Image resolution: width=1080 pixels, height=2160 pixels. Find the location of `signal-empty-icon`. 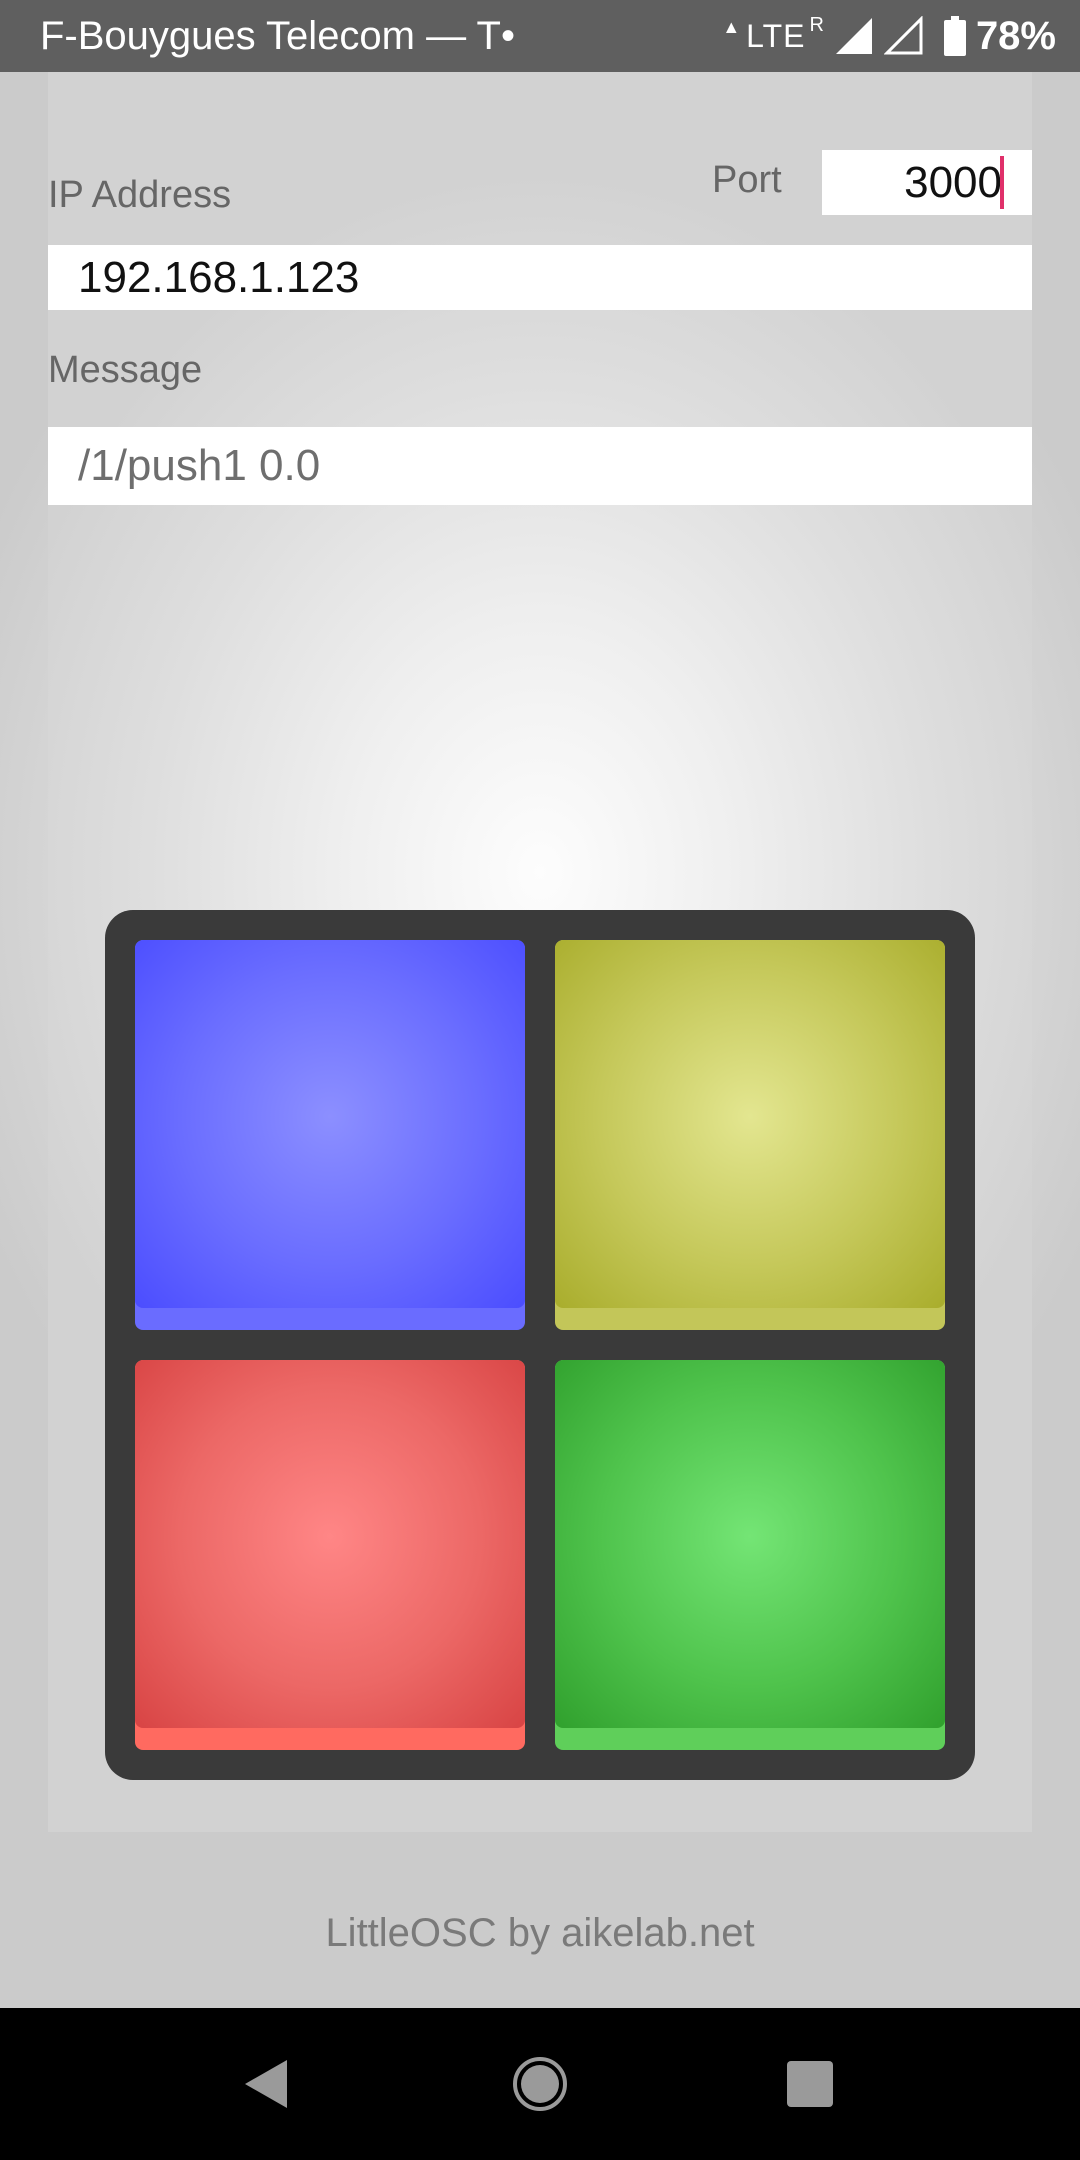

signal-empty-icon is located at coordinates (903, 35).